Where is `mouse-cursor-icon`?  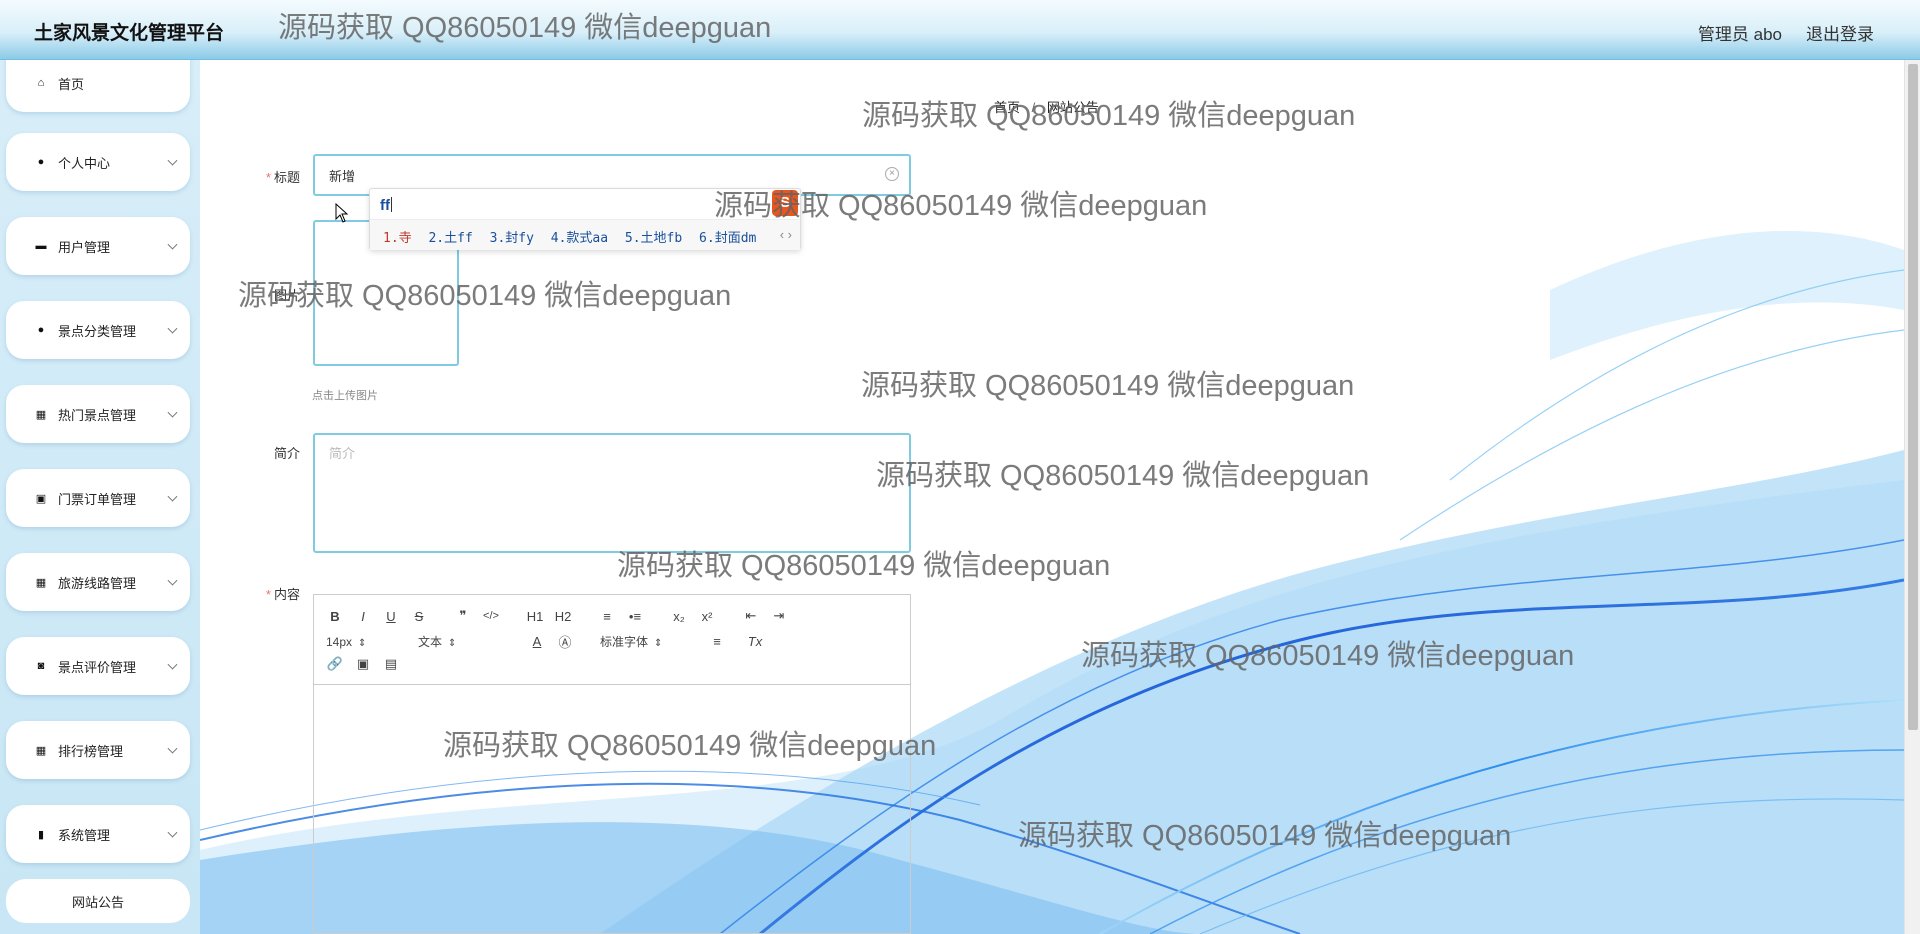
mouse-cursor-icon is located at coordinates (342, 213).